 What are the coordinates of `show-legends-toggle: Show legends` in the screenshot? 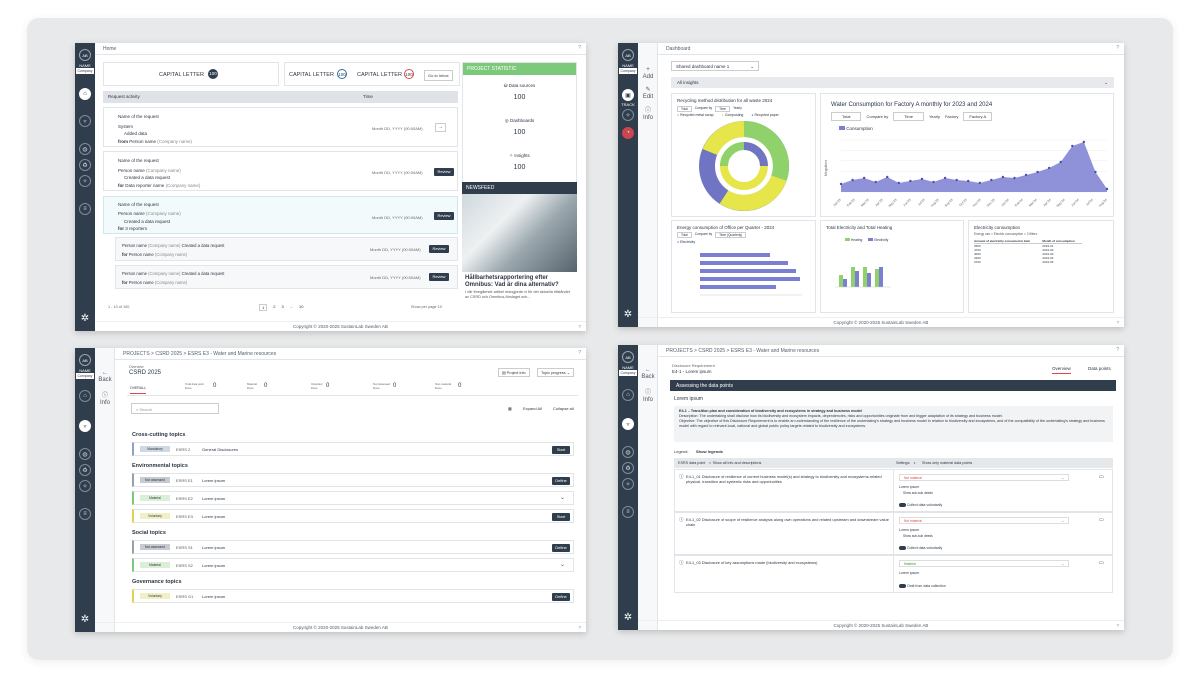 It's located at (709, 451).